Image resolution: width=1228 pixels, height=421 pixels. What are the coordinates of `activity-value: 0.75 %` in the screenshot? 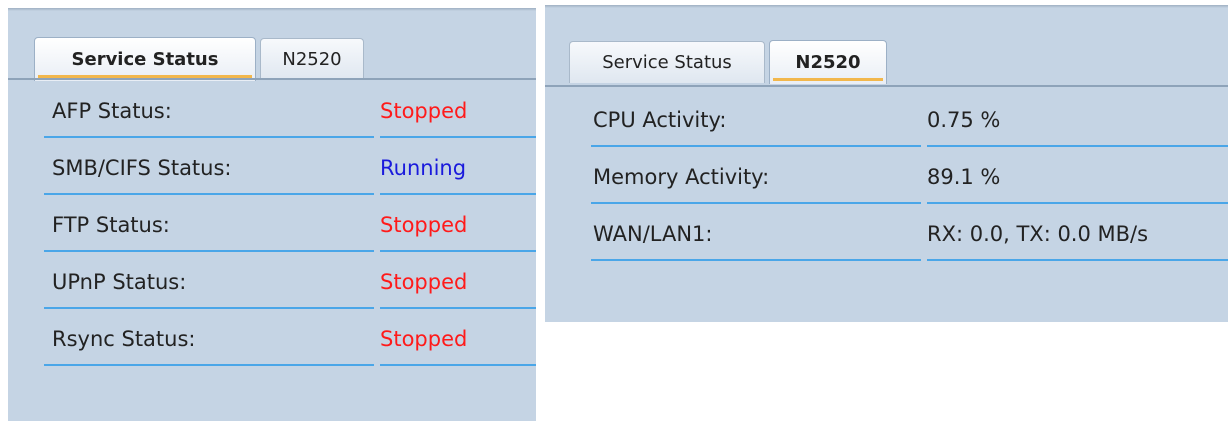 It's located at (1077, 121).